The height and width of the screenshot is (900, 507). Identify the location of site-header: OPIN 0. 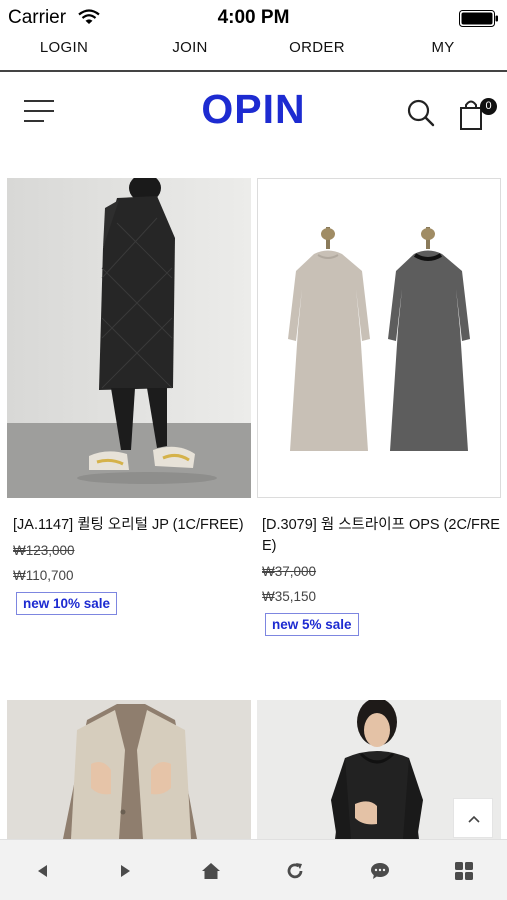
(253, 113).